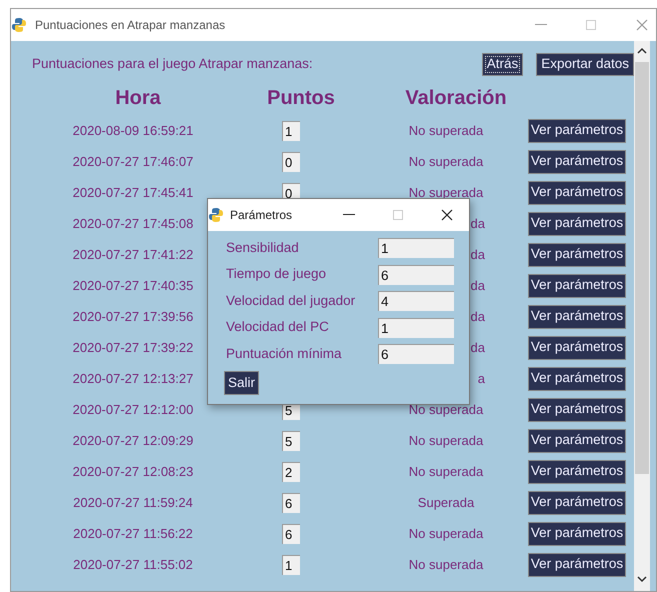 The height and width of the screenshot is (592, 657). What do you see at coordinates (263, 247) in the screenshot?
I see `parameter-label: Sensibilidad` at bounding box center [263, 247].